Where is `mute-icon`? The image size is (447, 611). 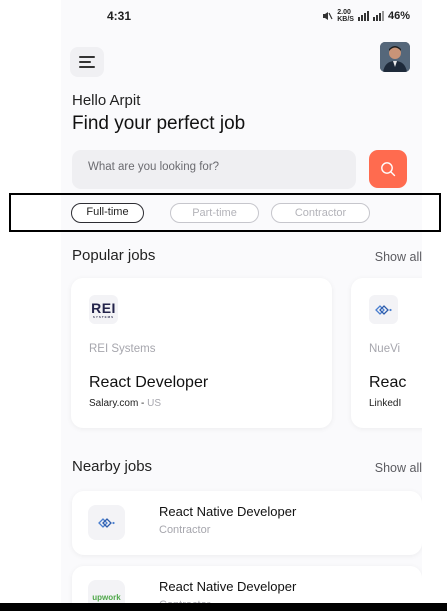 mute-icon is located at coordinates (328, 16).